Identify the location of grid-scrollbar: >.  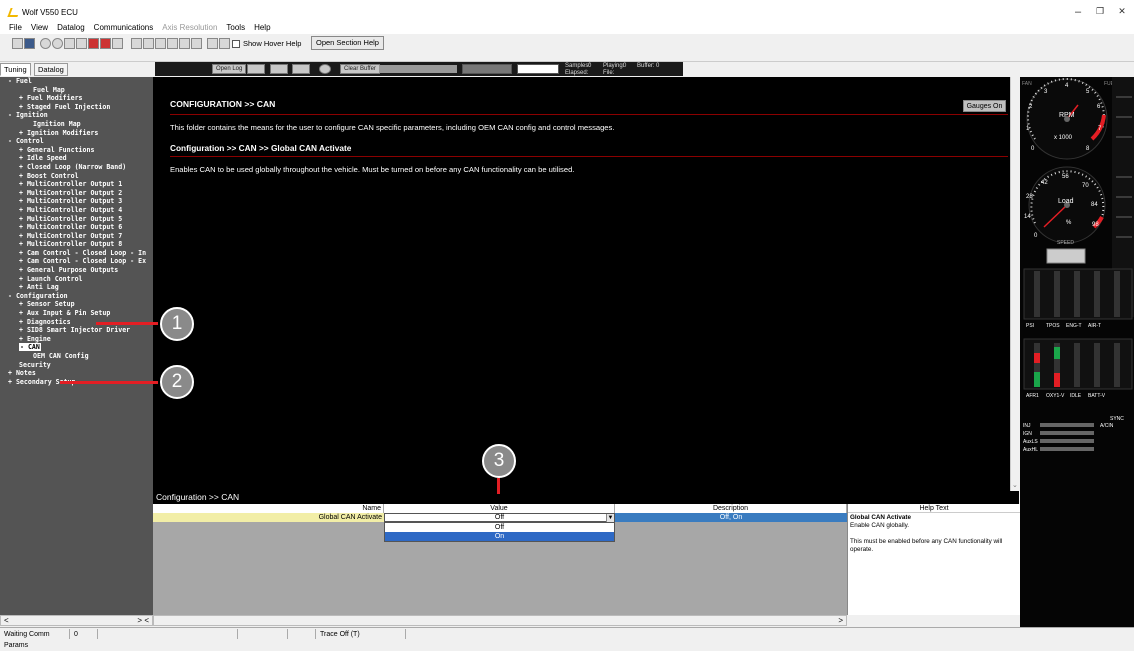
(500, 620).